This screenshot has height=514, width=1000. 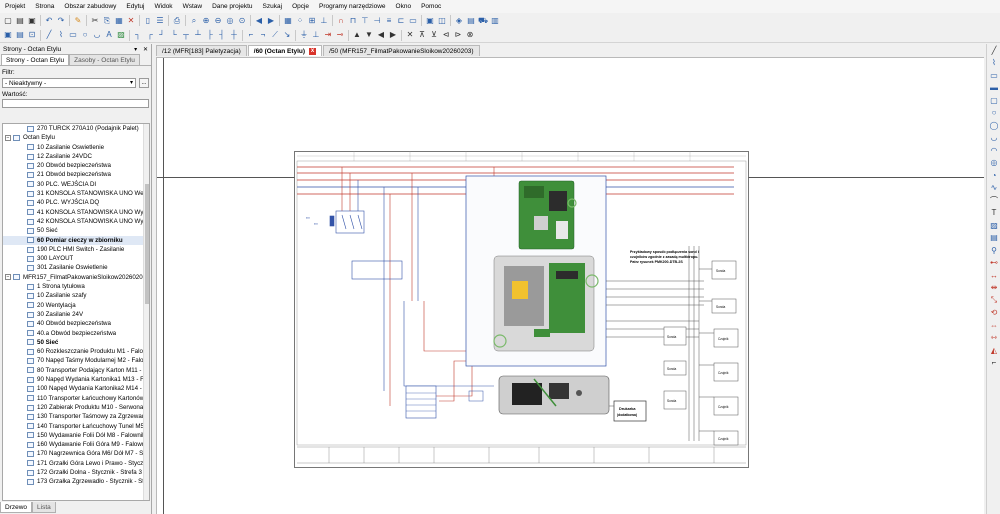 I want to click on menu-opcje: Opcje, so click(x=300, y=6).